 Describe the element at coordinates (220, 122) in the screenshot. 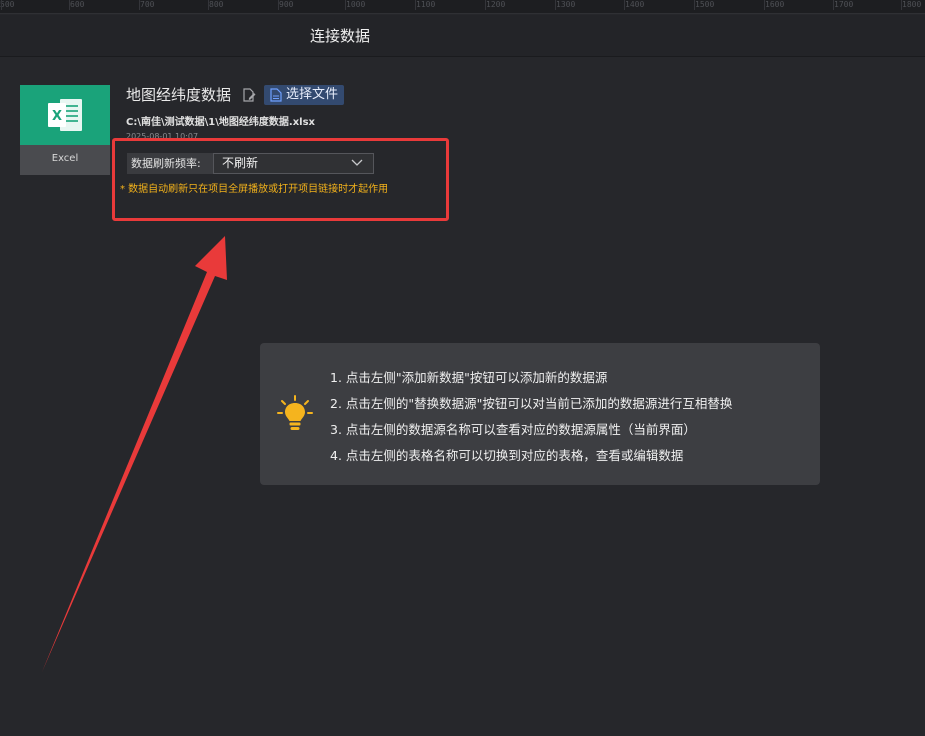

I see `file-path: C:\南佳\测试数据\1\地图经纬度数据.xlsx` at that location.